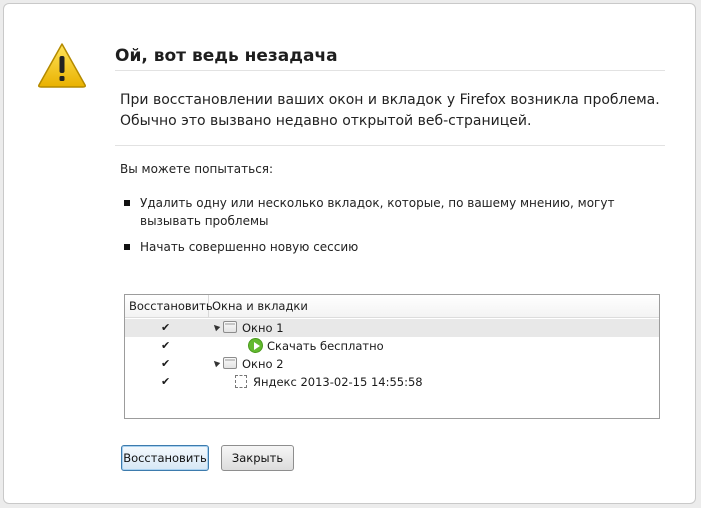 The height and width of the screenshot is (508, 701). What do you see at coordinates (241, 381) in the screenshot?
I see `blank-page-icon` at bounding box center [241, 381].